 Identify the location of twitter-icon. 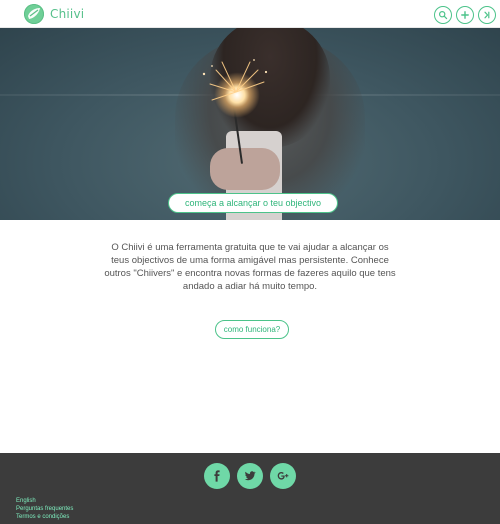
(250, 476).